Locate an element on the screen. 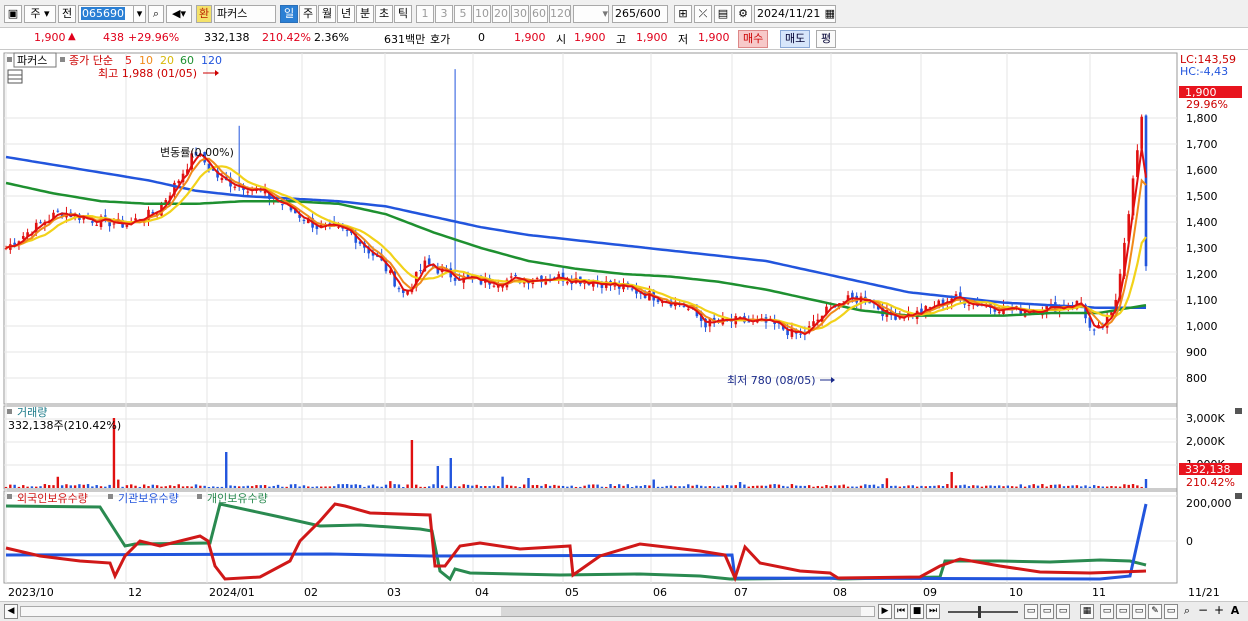 This screenshot has height=621, width=1248. window-icon: ▭ is located at coordinates (1107, 611).